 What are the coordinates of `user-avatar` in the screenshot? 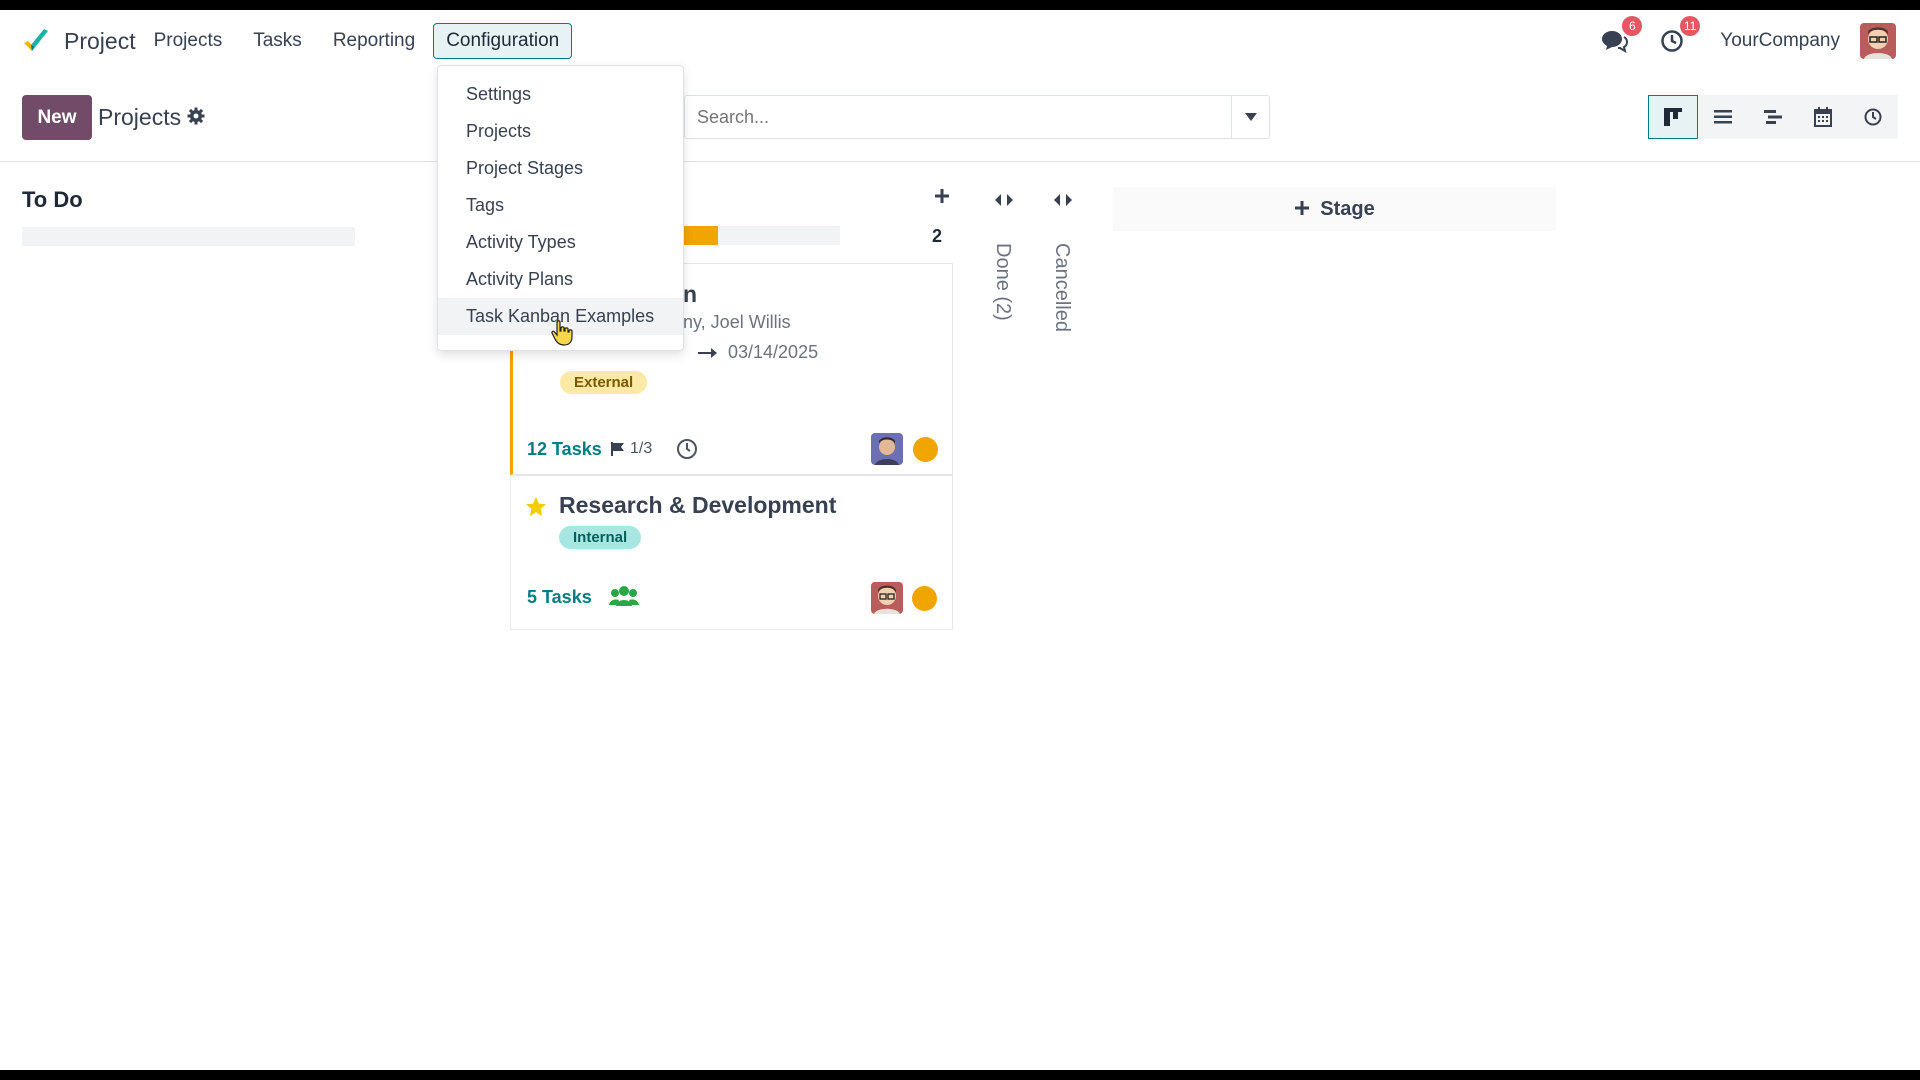 It's located at (1878, 41).